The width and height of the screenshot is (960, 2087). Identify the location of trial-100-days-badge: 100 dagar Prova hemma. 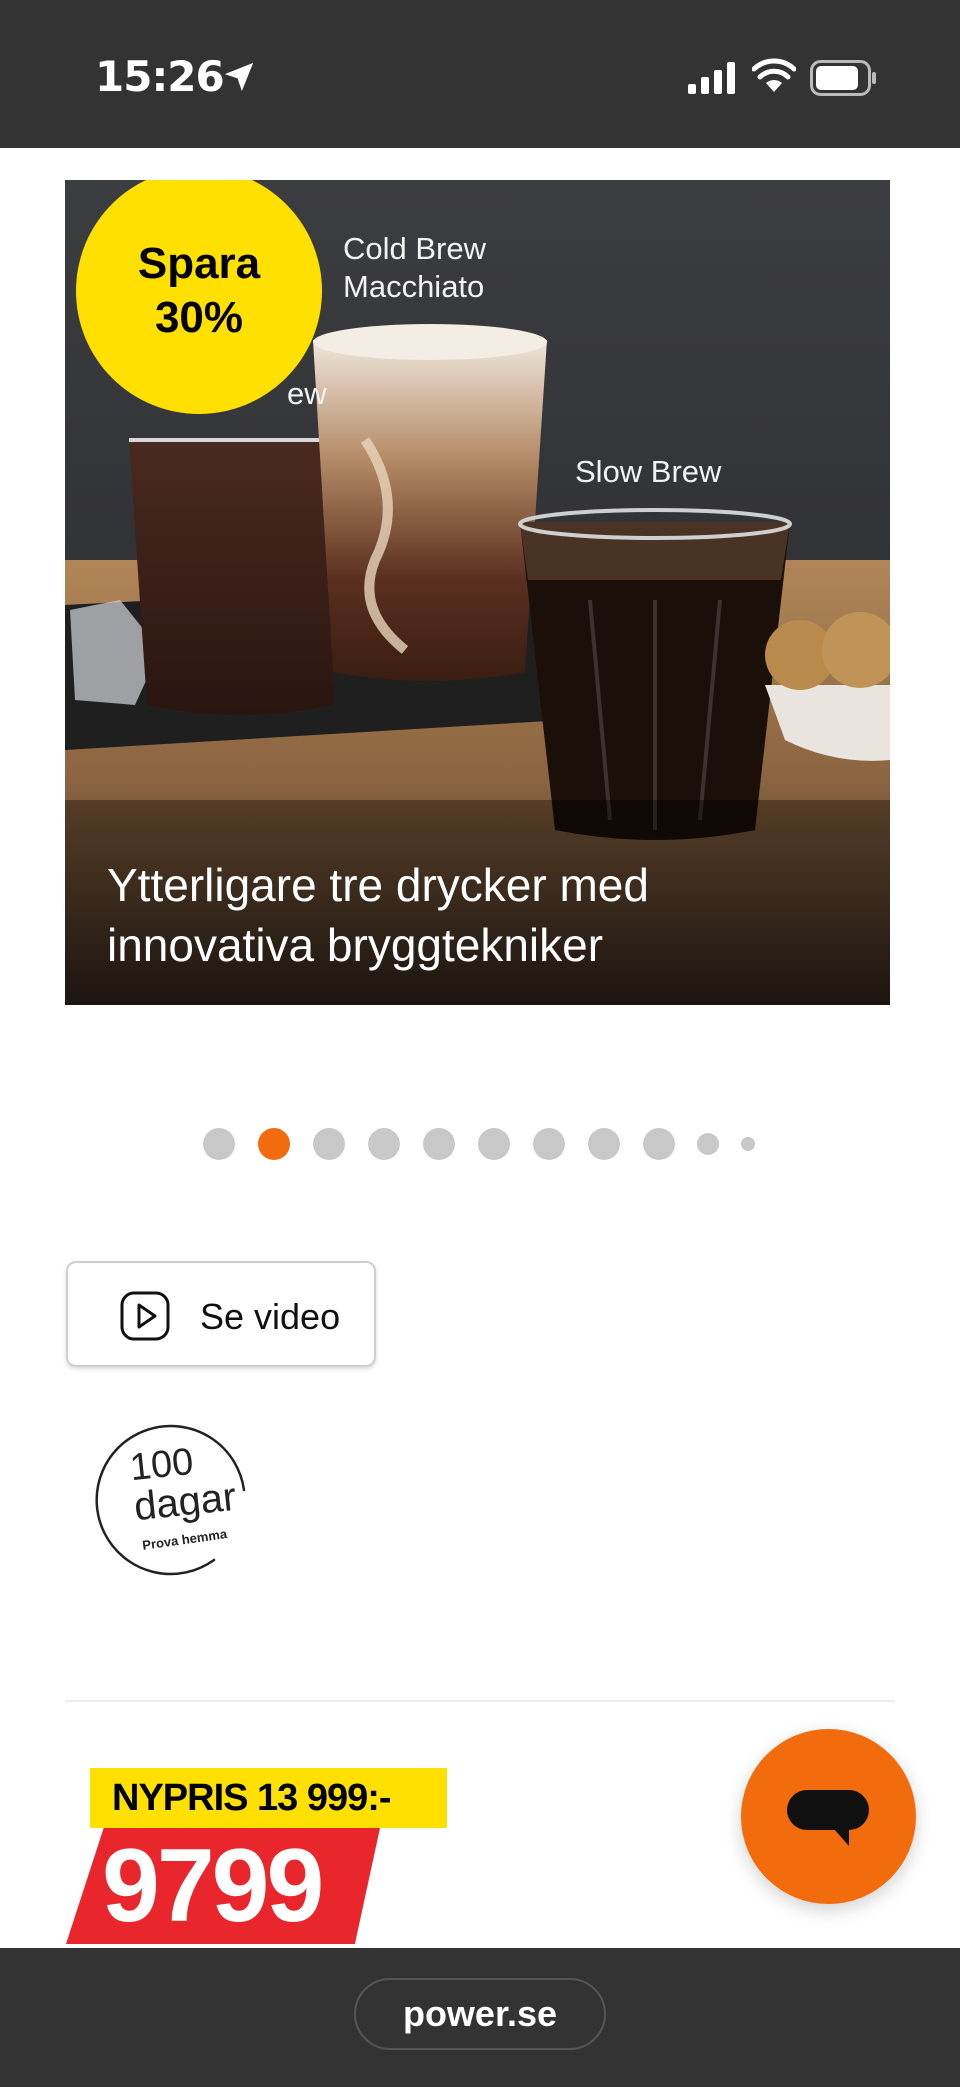
(178, 1501).